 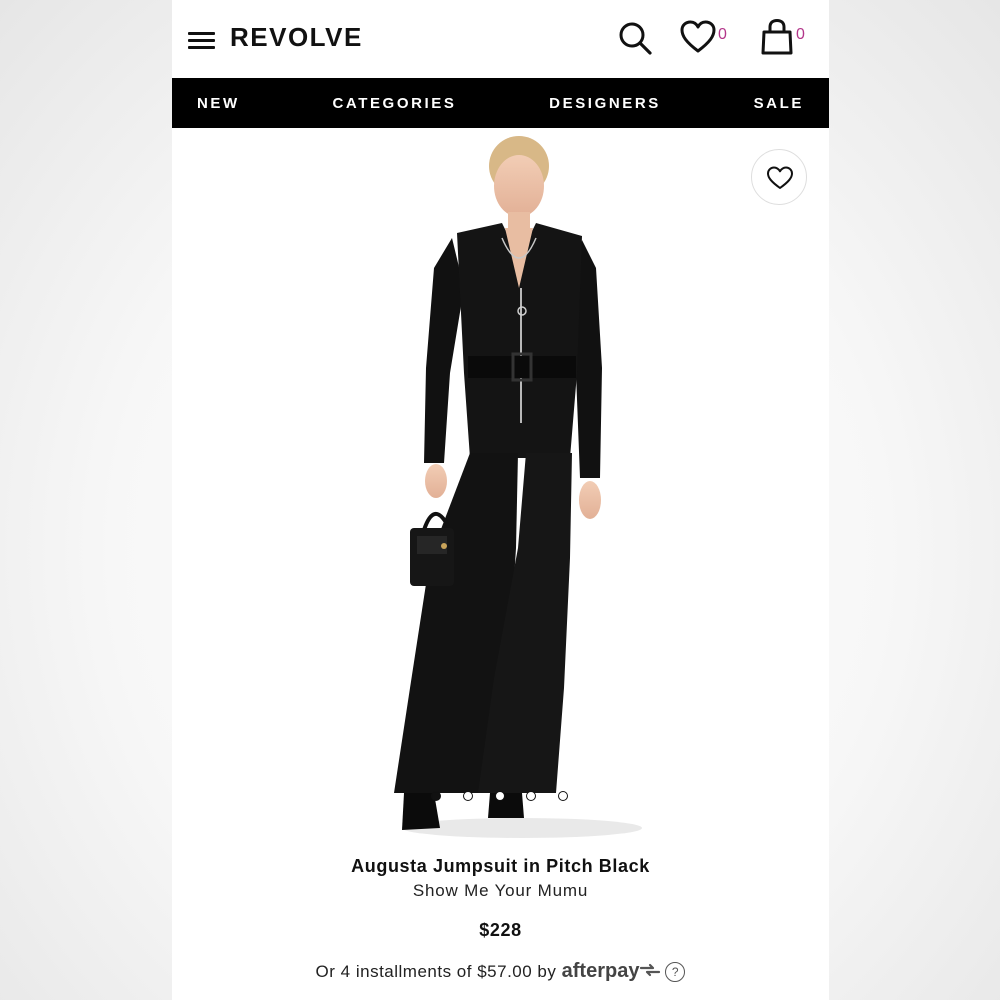 I want to click on bag-count: 0, so click(x=800, y=34).